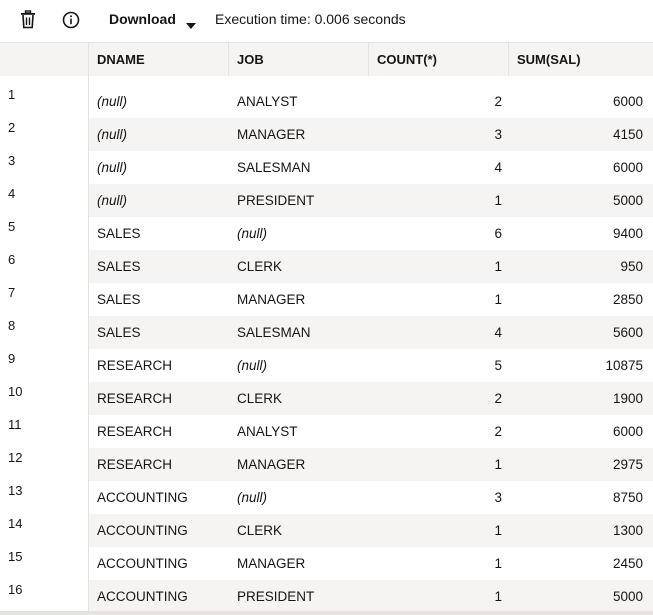 Image resolution: width=653 pixels, height=615 pixels. Describe the element at coordinates (15, 392) in the screenshot. I see `row-number: 10` at that location.